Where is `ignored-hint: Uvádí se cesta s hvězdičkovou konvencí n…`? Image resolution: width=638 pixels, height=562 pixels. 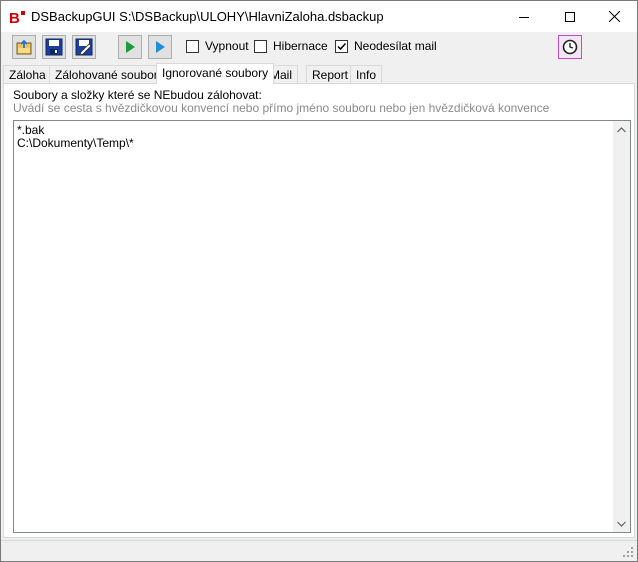
ignored-hint: Uvádí se cesta s hvězdičkovou konvencí n… is located at coordinates (281, 108).